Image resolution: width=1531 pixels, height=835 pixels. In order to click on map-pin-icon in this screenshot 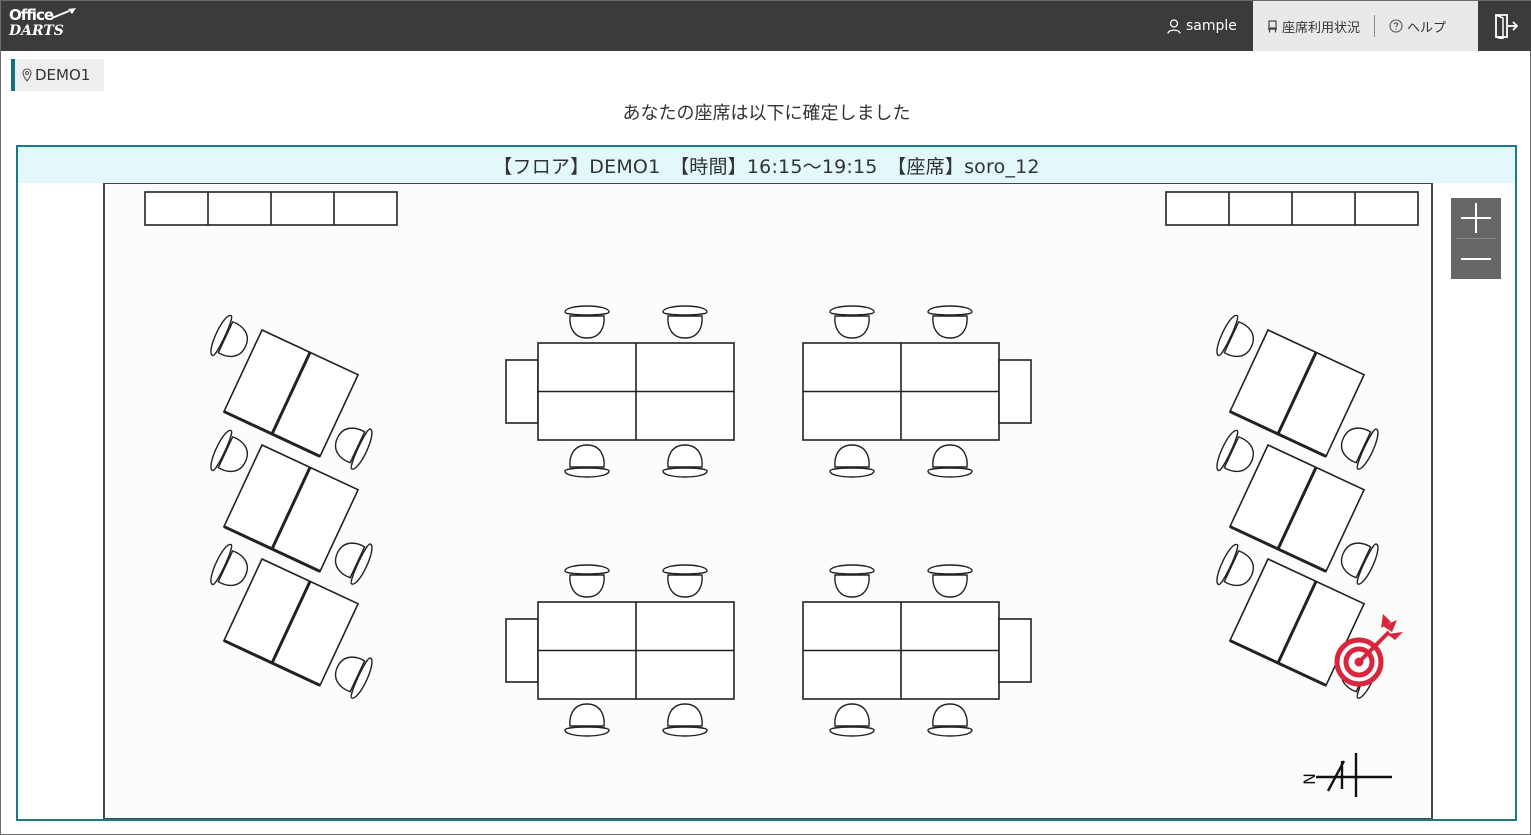, I will do `click(27, 75)`.